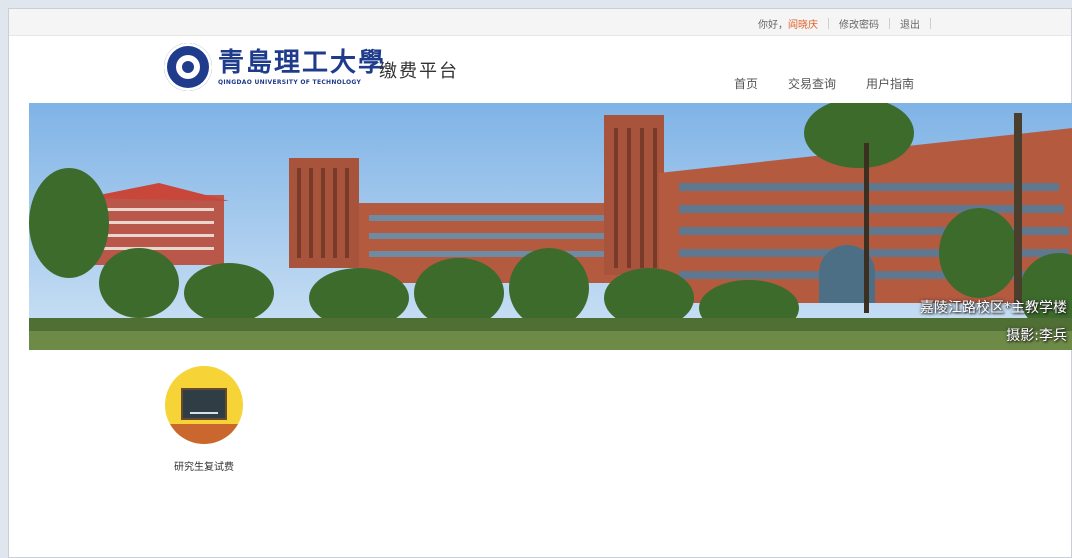  Describe the element at coordinates (188, 67) in the screenshot. I see `university-seal-icon` at that location.